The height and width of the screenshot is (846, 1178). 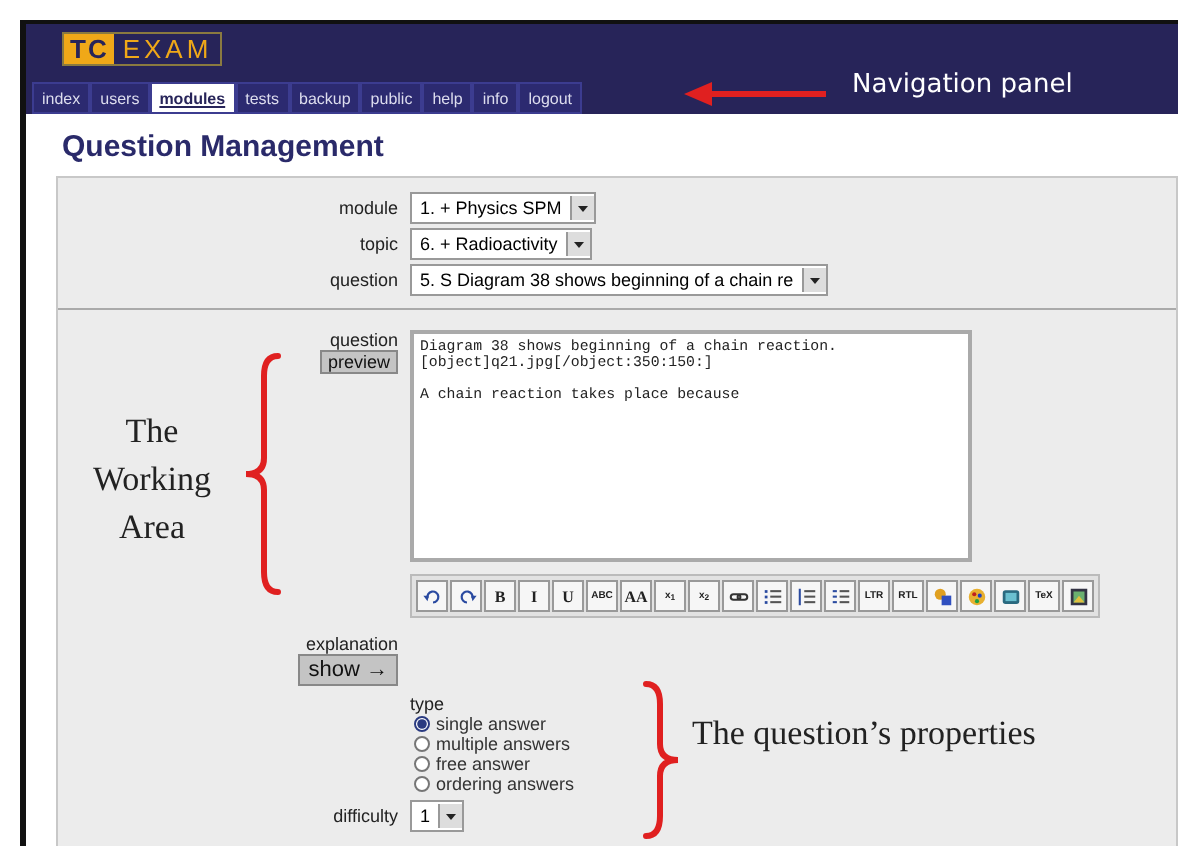 I want to click on nav-tab: tests, so click(x=262, y=98).